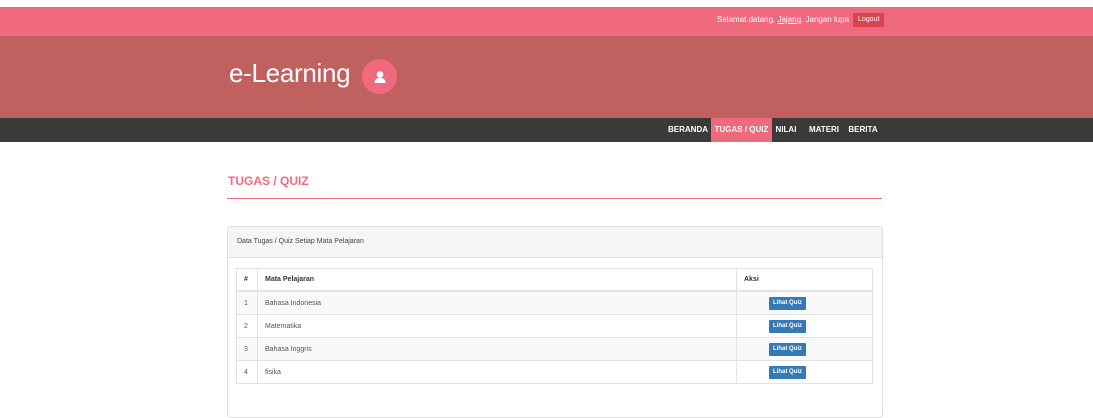 This screenshot has width=1093, height=418. Describe the element at coordinates (863, 130) in the screenshot. I see `nav-item-berita: BERITA` at that location.